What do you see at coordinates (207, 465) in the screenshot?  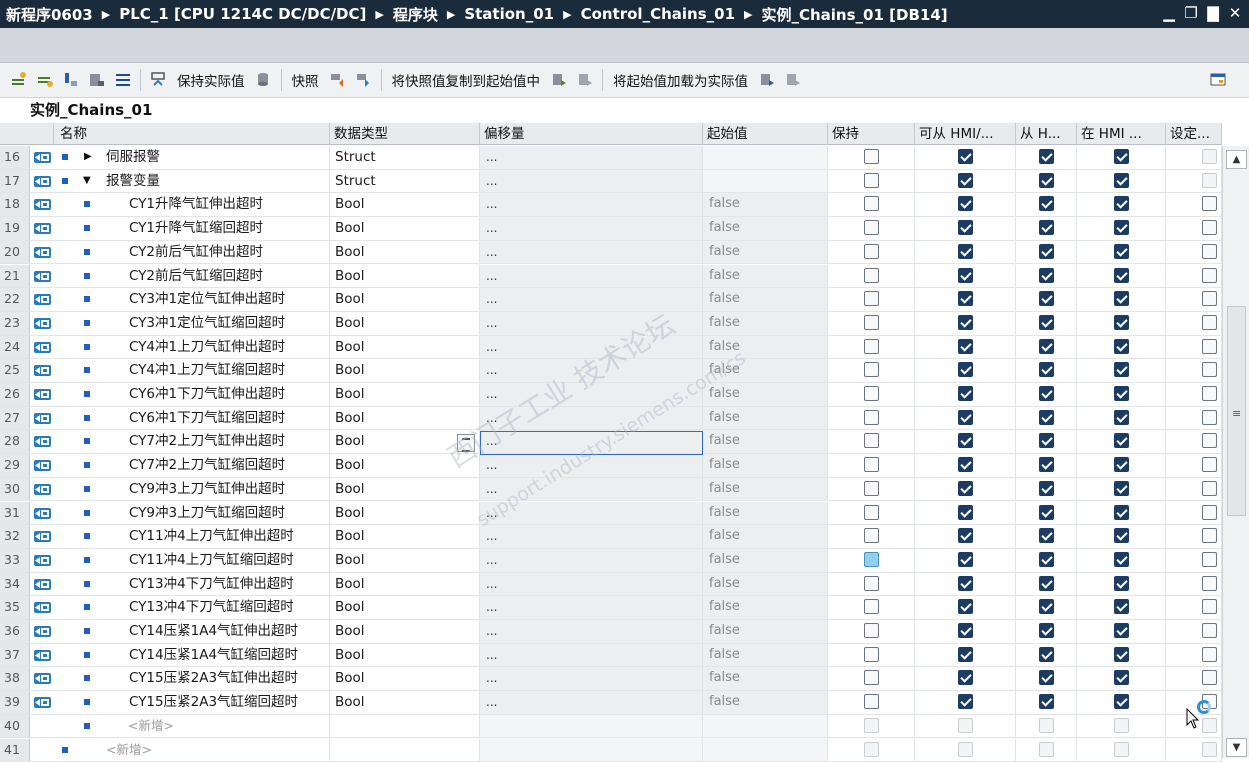 I see `variable-name: CY7冲2上刀气缸缩回超时` at bounding box center [207, 465].